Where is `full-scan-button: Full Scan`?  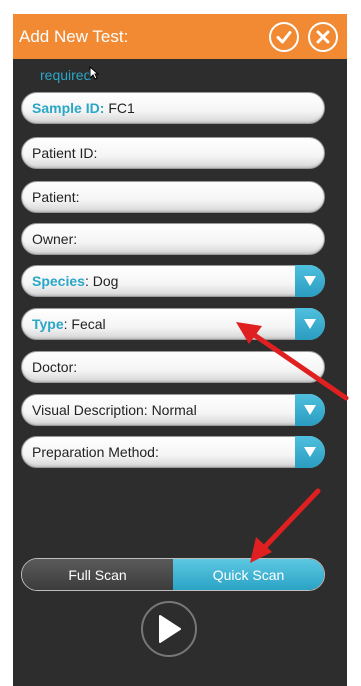
full-scan-button: Full Scan is located at coordinates (97, 574).